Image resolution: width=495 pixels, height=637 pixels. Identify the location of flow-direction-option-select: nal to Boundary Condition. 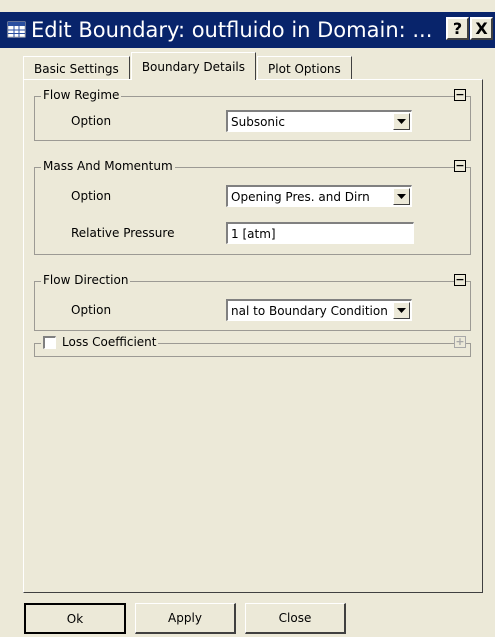
(319, 310).